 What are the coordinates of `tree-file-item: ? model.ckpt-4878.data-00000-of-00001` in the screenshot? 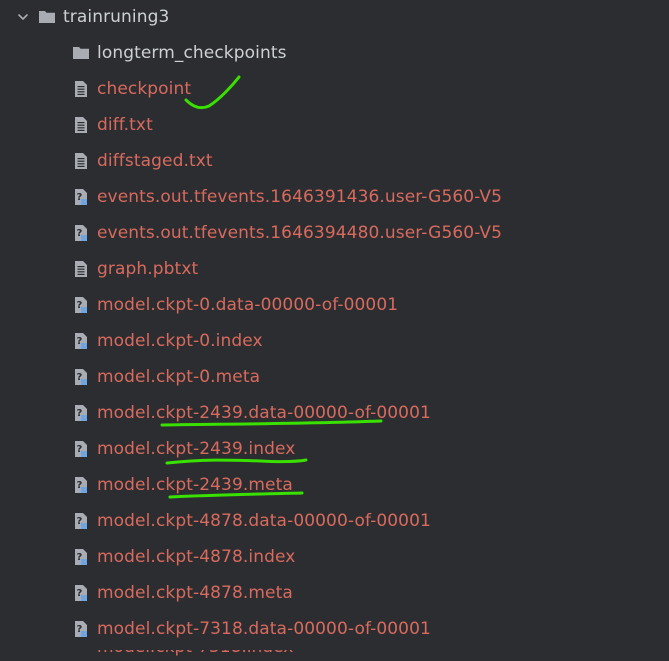 It's located at (251, 521).